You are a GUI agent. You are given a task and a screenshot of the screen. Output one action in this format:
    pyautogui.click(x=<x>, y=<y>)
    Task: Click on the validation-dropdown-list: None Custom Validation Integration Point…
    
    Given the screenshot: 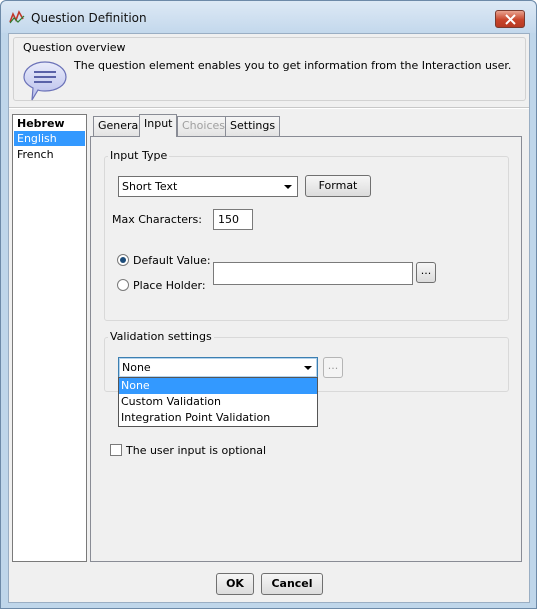 What is the action you would take?
    pyautogui.click(x=218, y=402)
    